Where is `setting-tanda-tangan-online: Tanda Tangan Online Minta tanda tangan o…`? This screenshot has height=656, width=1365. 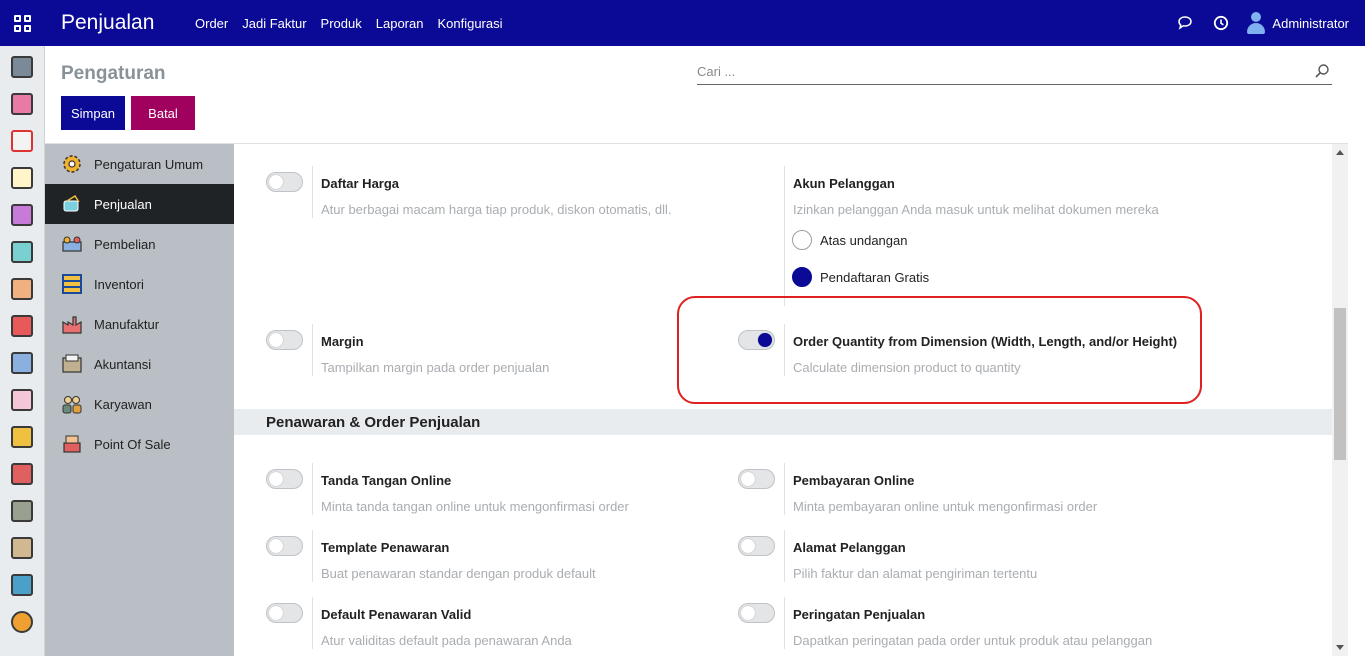 setting-tanda-tangan-online: Tanda Tangan Online Minta tanda tangan o… is located at coordinates (501, 481).